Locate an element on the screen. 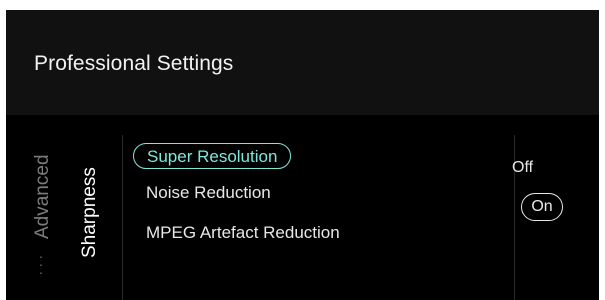 This screenshot has width=605, height=300. breadcrumb-parent: Advanced is located at coordinates (43, 196).